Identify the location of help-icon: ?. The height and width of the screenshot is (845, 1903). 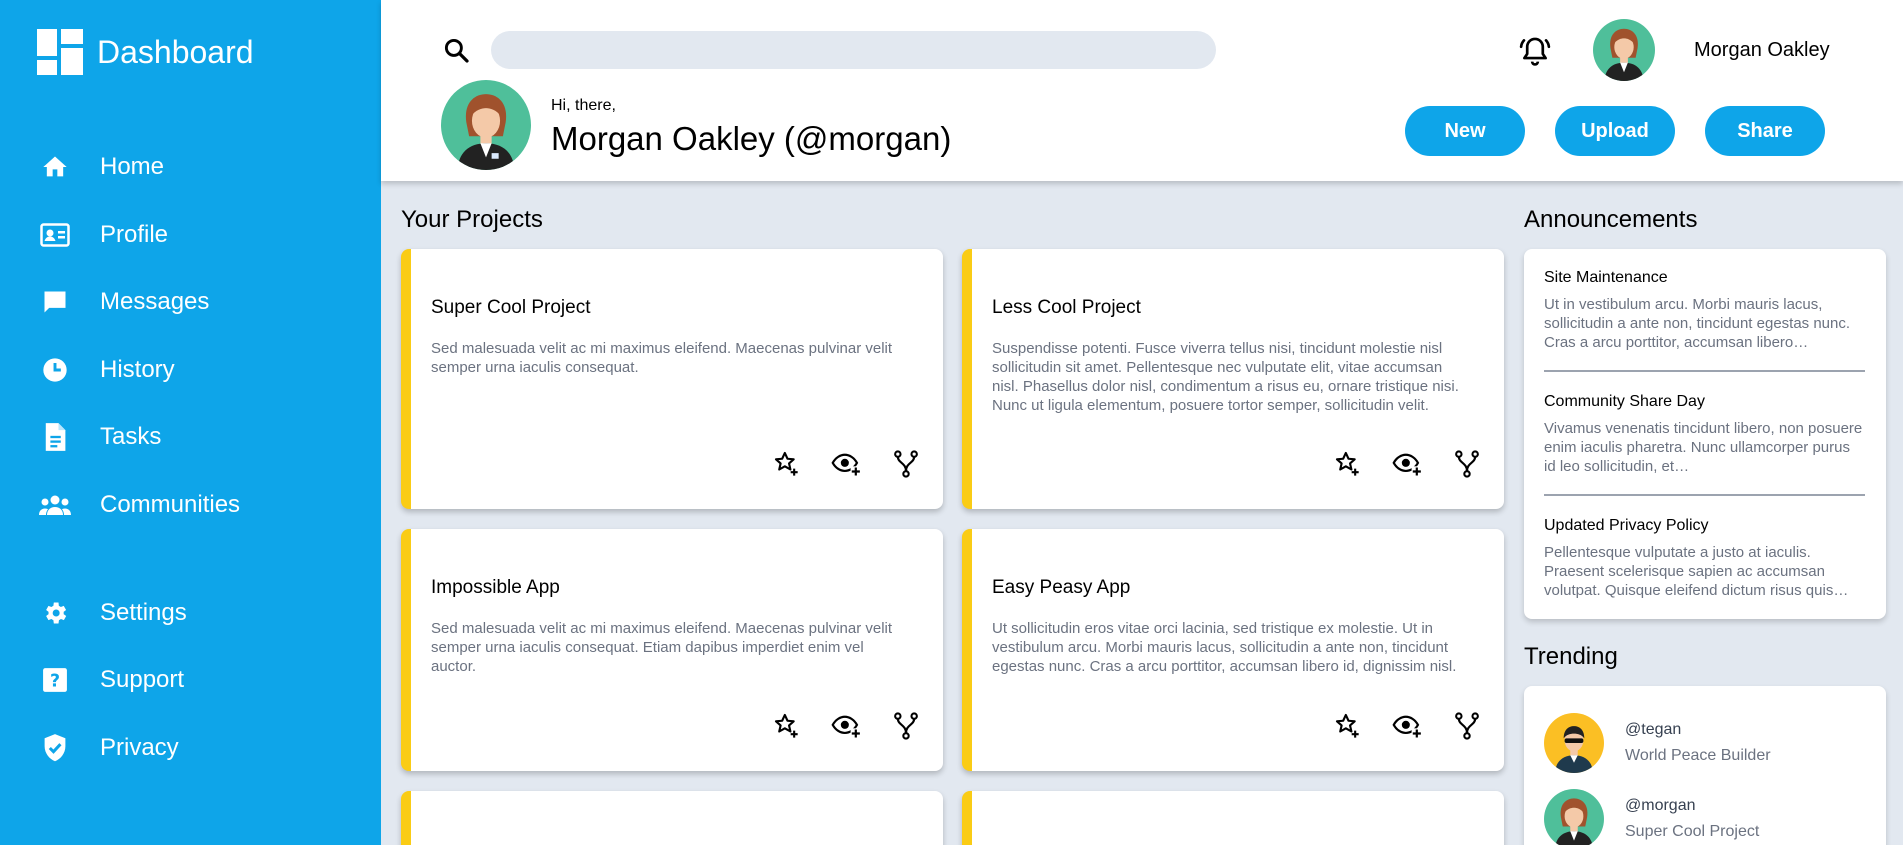
(55, 680).